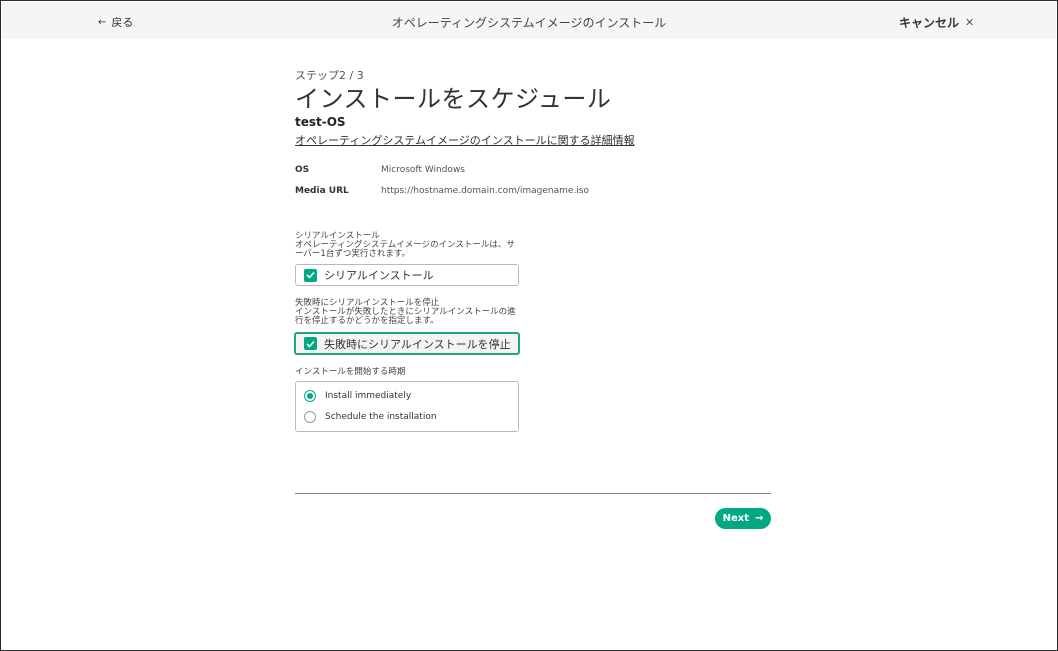 The height and width of the screenshot is (651, 1058). I want to click on close-icon: ✕, so click(970, 22).